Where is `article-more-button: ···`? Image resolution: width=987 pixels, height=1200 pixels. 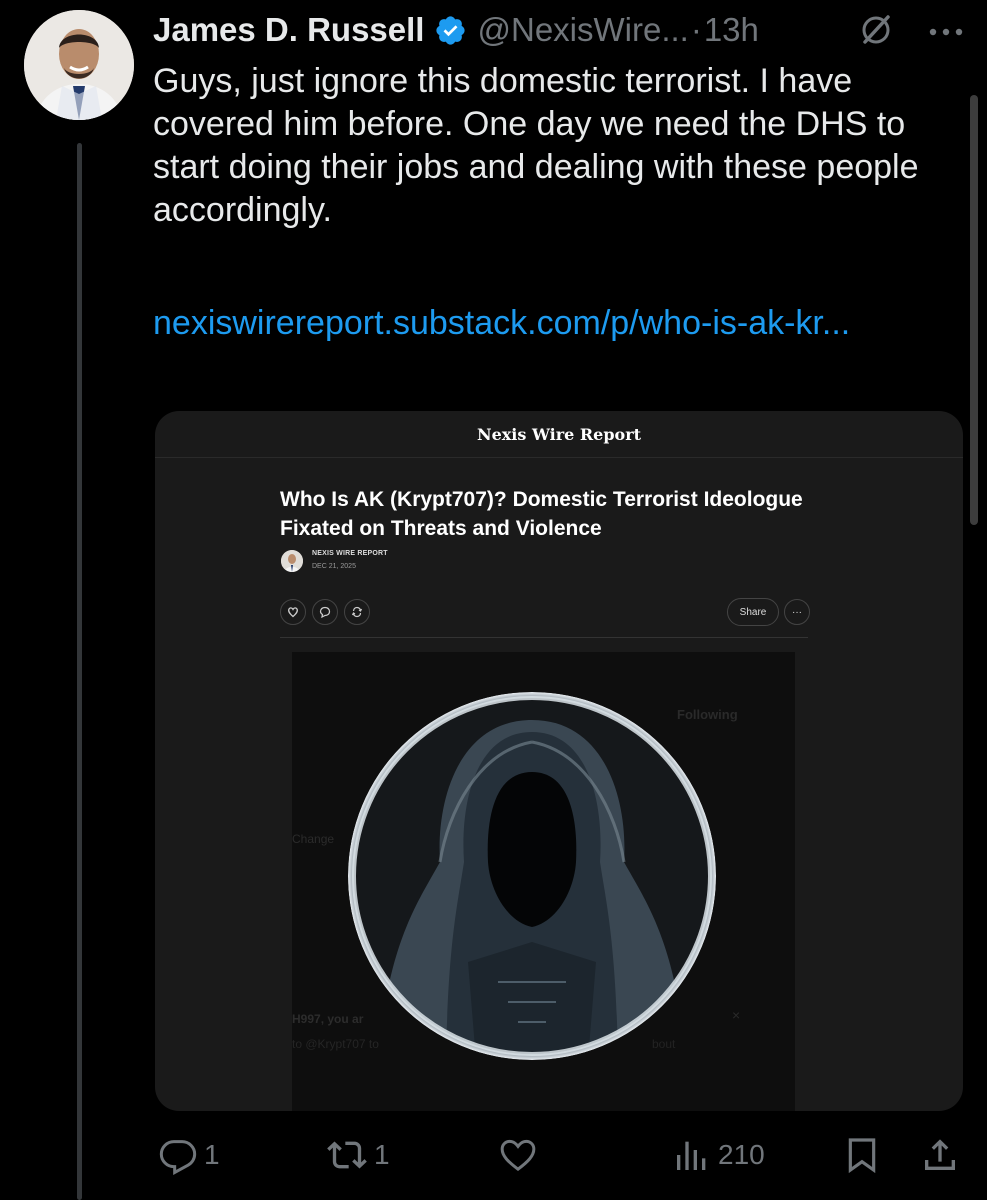
article-more-button: ··· is located at coordinates (797, 612).